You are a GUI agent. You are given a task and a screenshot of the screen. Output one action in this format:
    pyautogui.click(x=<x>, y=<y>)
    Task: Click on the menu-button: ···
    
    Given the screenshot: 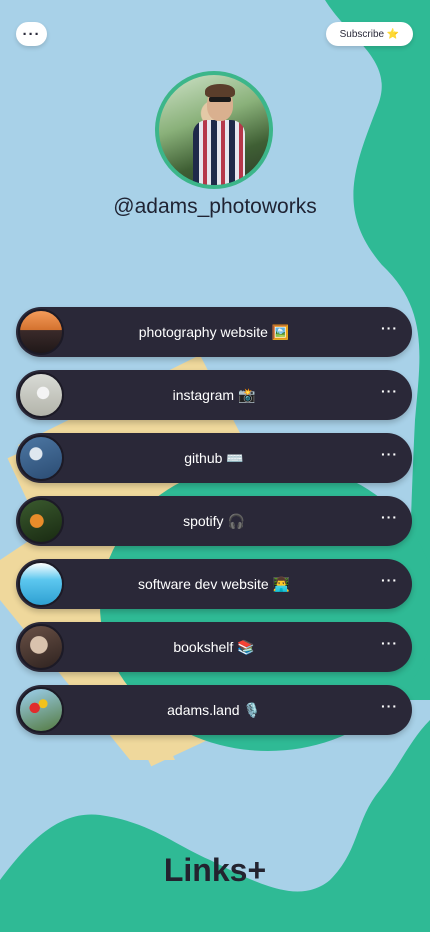 What is the action you would take?
    pyautogui.click(x=31, y=34)
    